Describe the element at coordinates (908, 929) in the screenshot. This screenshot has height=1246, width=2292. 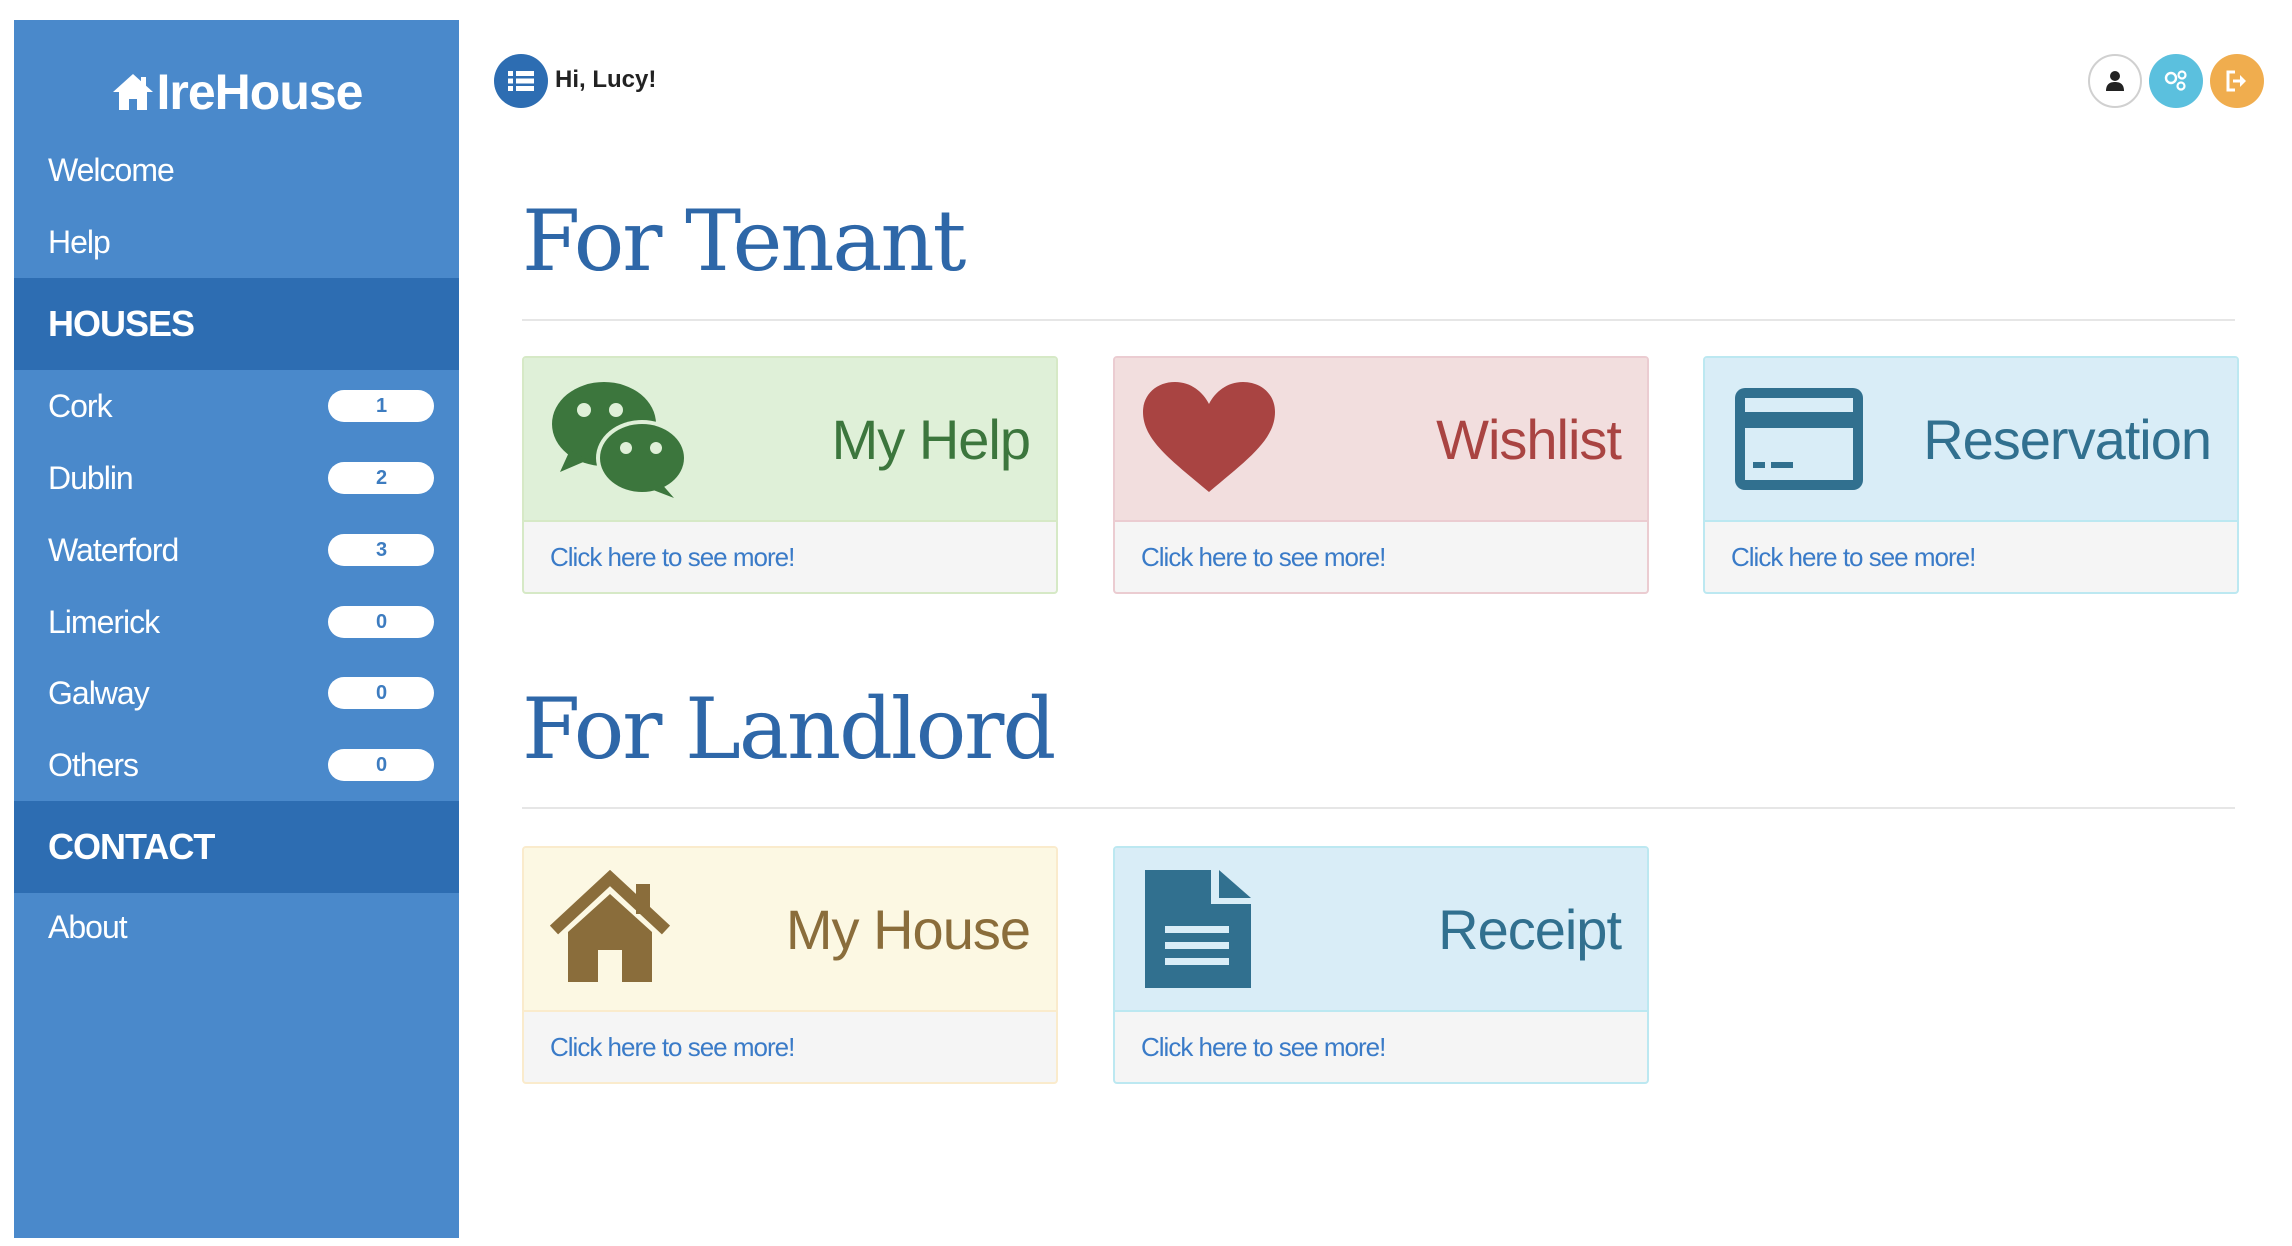
I see `card-title: My House` at that location.